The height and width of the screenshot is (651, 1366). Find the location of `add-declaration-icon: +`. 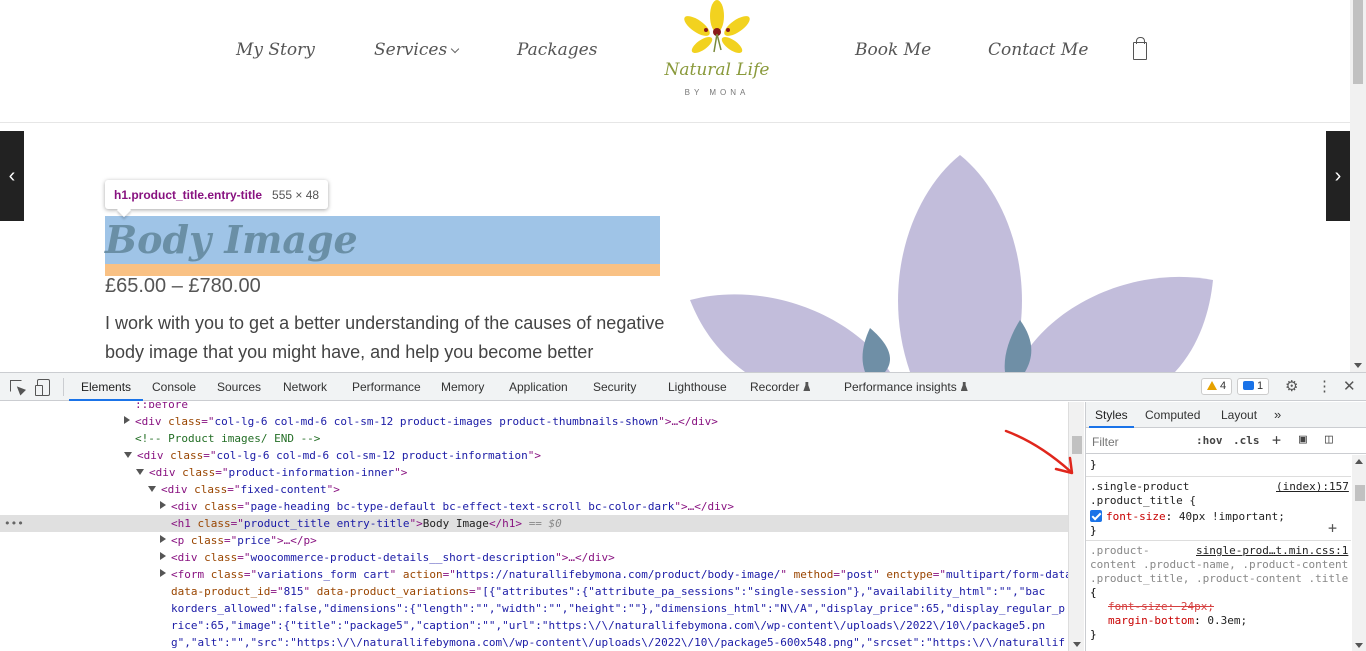

add-declaration-icon: + is located at coordinates (1332, 528).